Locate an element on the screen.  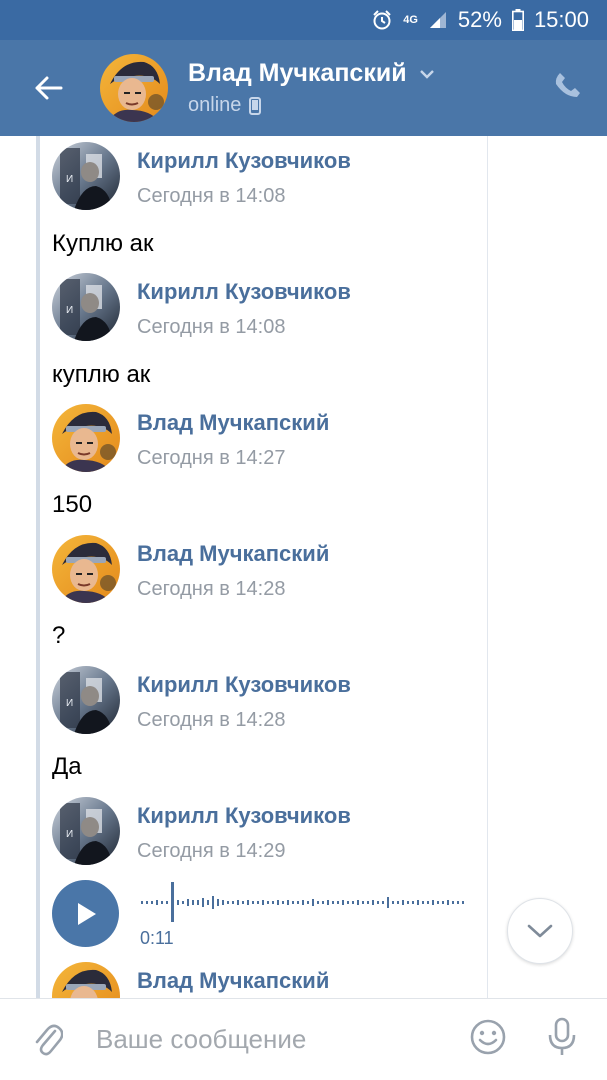
signal-icon is located at coordinates (438, 20).